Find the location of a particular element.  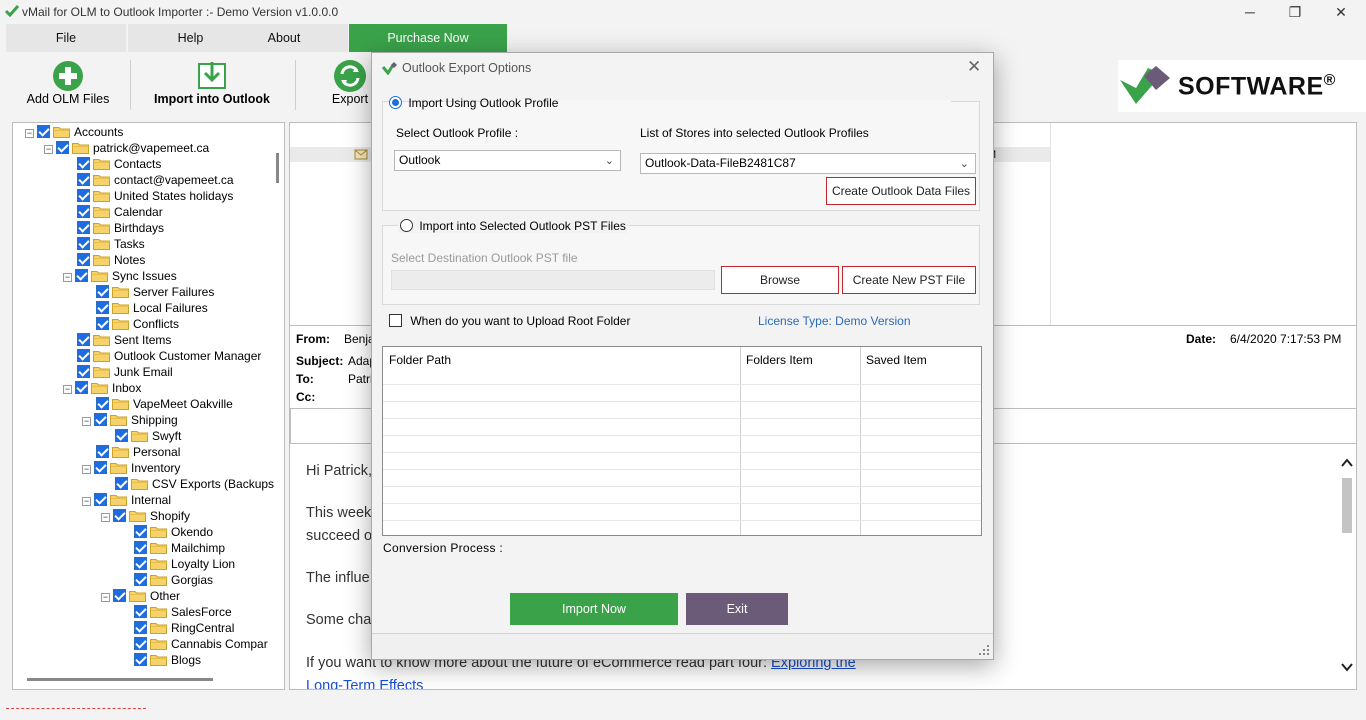

tree-node: Mailchimp is located at coordinates (179, 548).